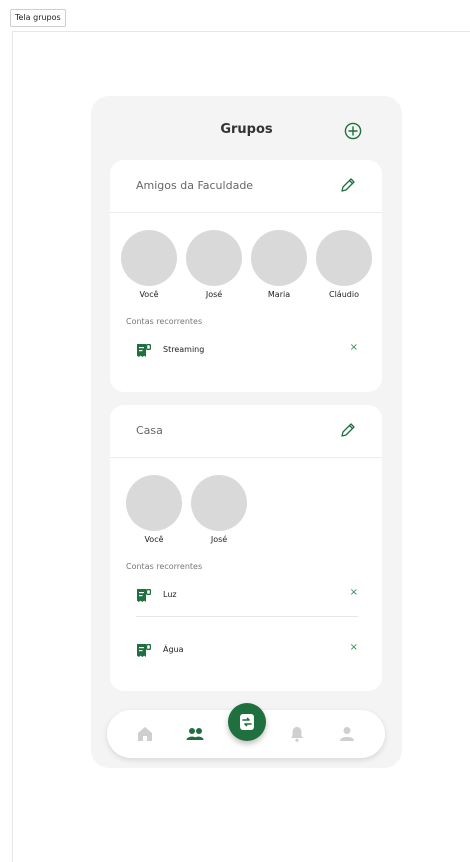 Image resolution: width=470 pixels, height=862 pixels. What do you see at coordinates (247, 616) in the screenshot?
I see `divider` at bounding box center [247, 616].